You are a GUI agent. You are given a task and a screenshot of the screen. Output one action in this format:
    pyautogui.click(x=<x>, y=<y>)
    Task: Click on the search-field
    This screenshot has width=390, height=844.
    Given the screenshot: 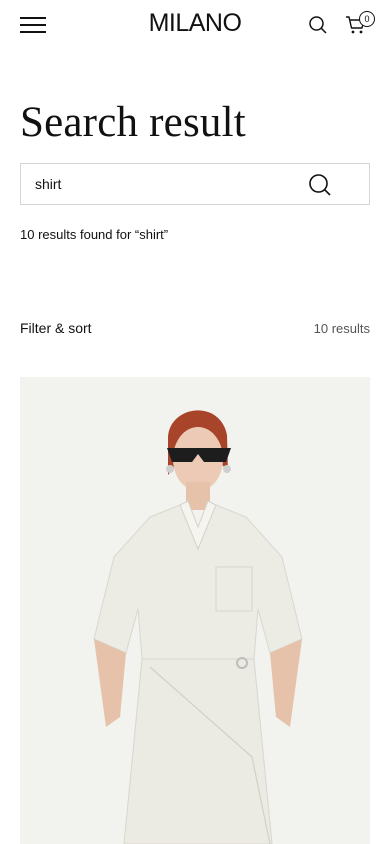 What is the action you would take?
    pyautogui.click(x=195, y=184)
    